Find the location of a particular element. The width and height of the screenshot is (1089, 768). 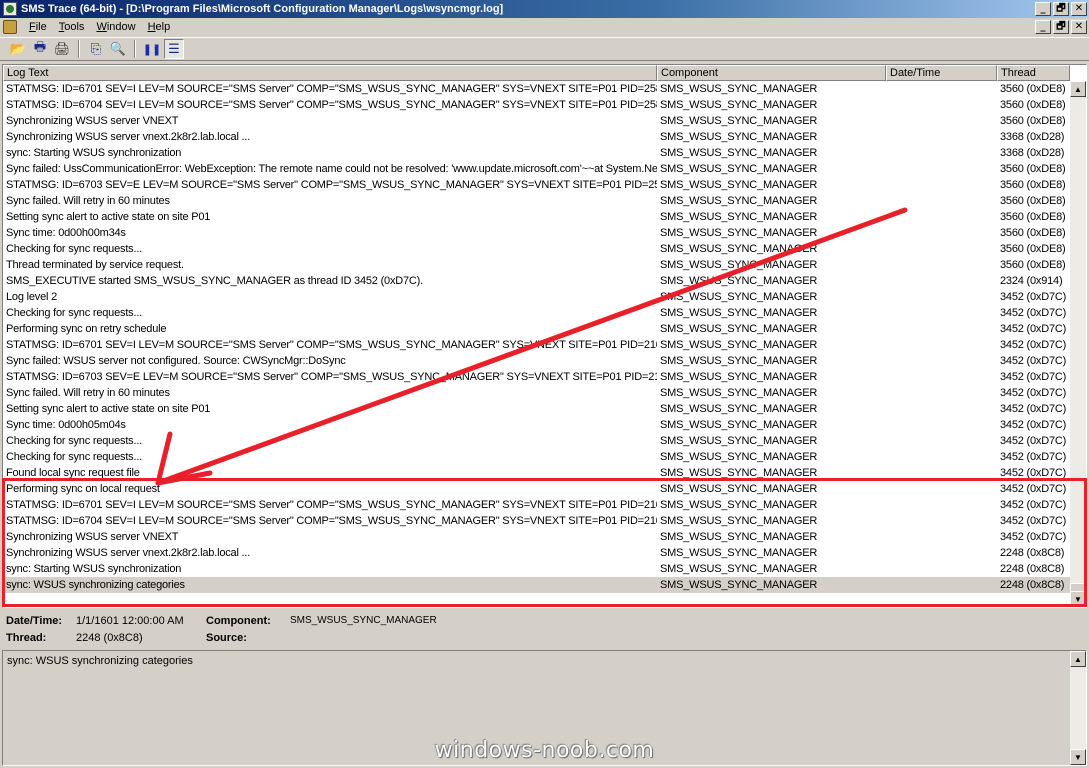

doc-minimize-button: _ is located at coordinates (1043, 27).